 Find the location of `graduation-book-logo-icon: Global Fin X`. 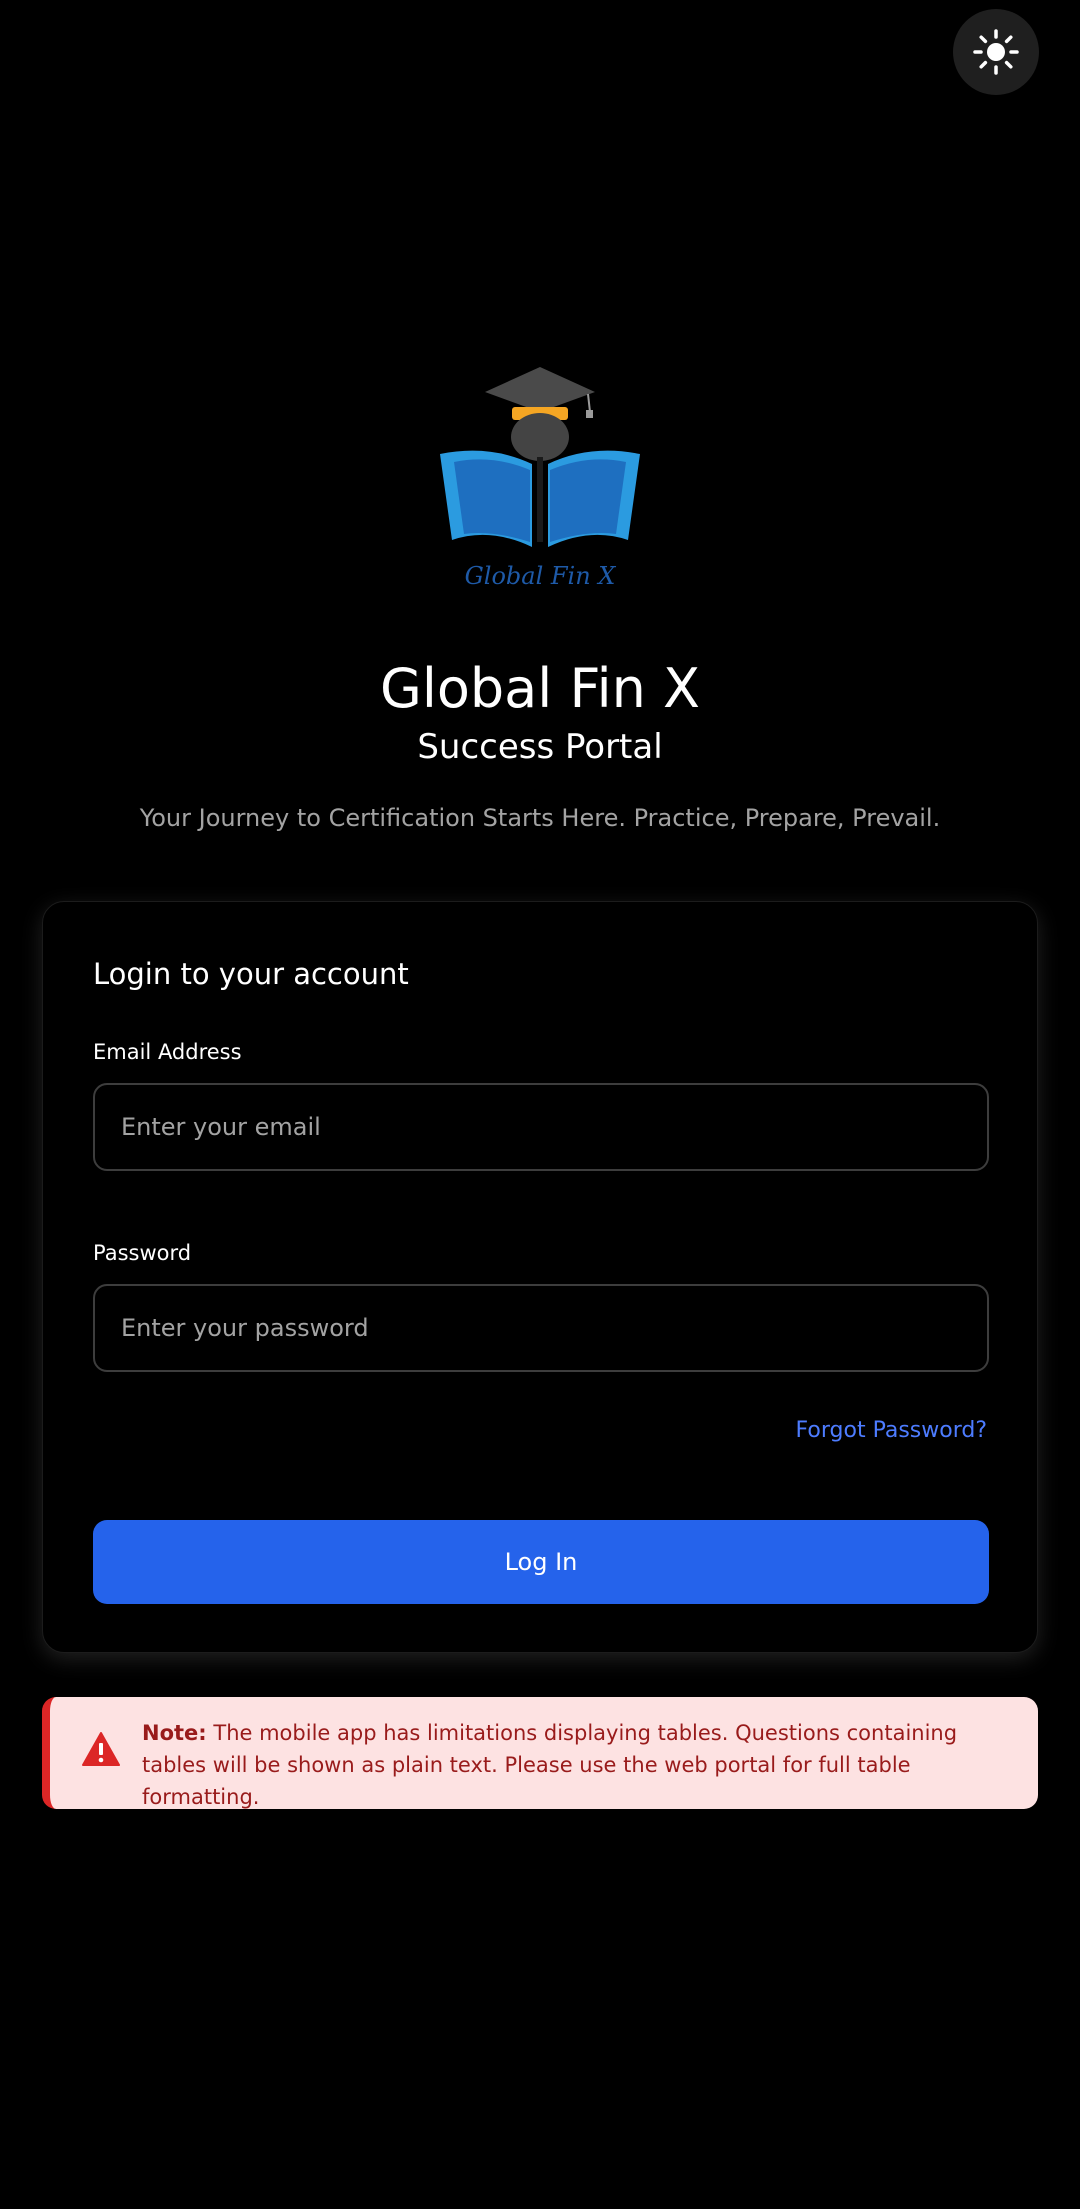

graduation-book-logo-icon: Global Fin X is located at coordinates (540, 478).